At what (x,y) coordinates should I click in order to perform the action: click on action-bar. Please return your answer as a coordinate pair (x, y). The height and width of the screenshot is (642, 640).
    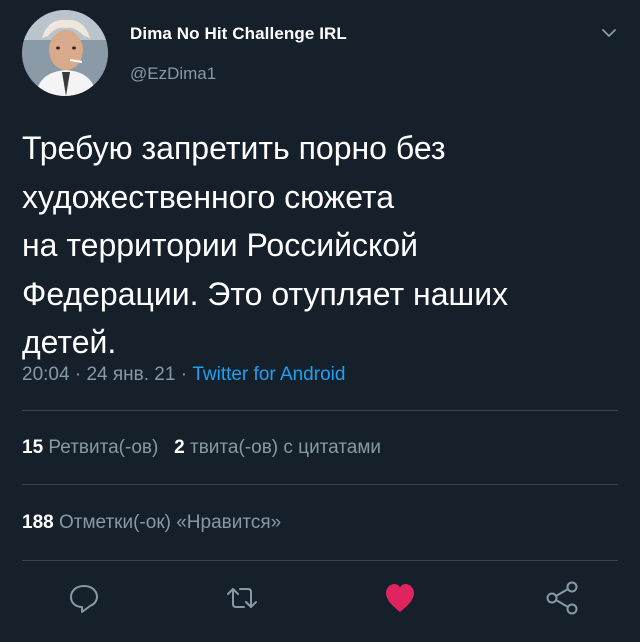
    Looking at the image, I should click on (320, 598).